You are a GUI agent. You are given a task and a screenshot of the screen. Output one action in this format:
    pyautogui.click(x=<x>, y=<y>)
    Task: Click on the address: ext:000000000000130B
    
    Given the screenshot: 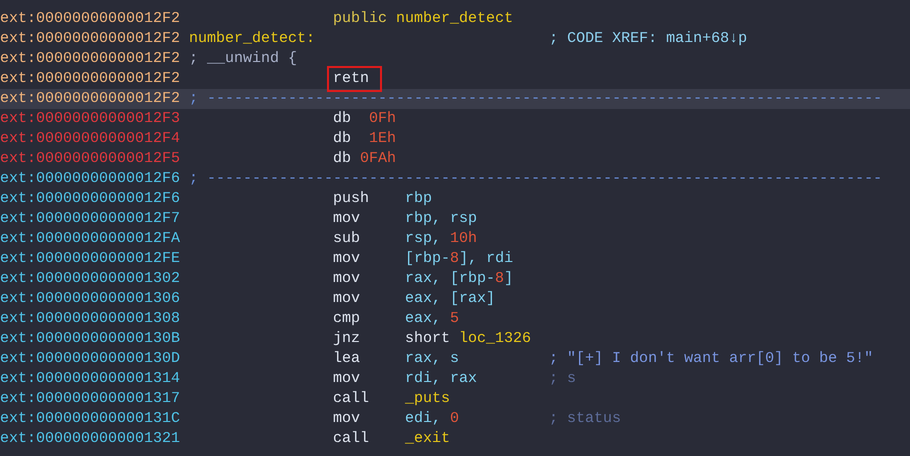 What is the action you would take?
    pyautogui.click(x=91, y=338)
    